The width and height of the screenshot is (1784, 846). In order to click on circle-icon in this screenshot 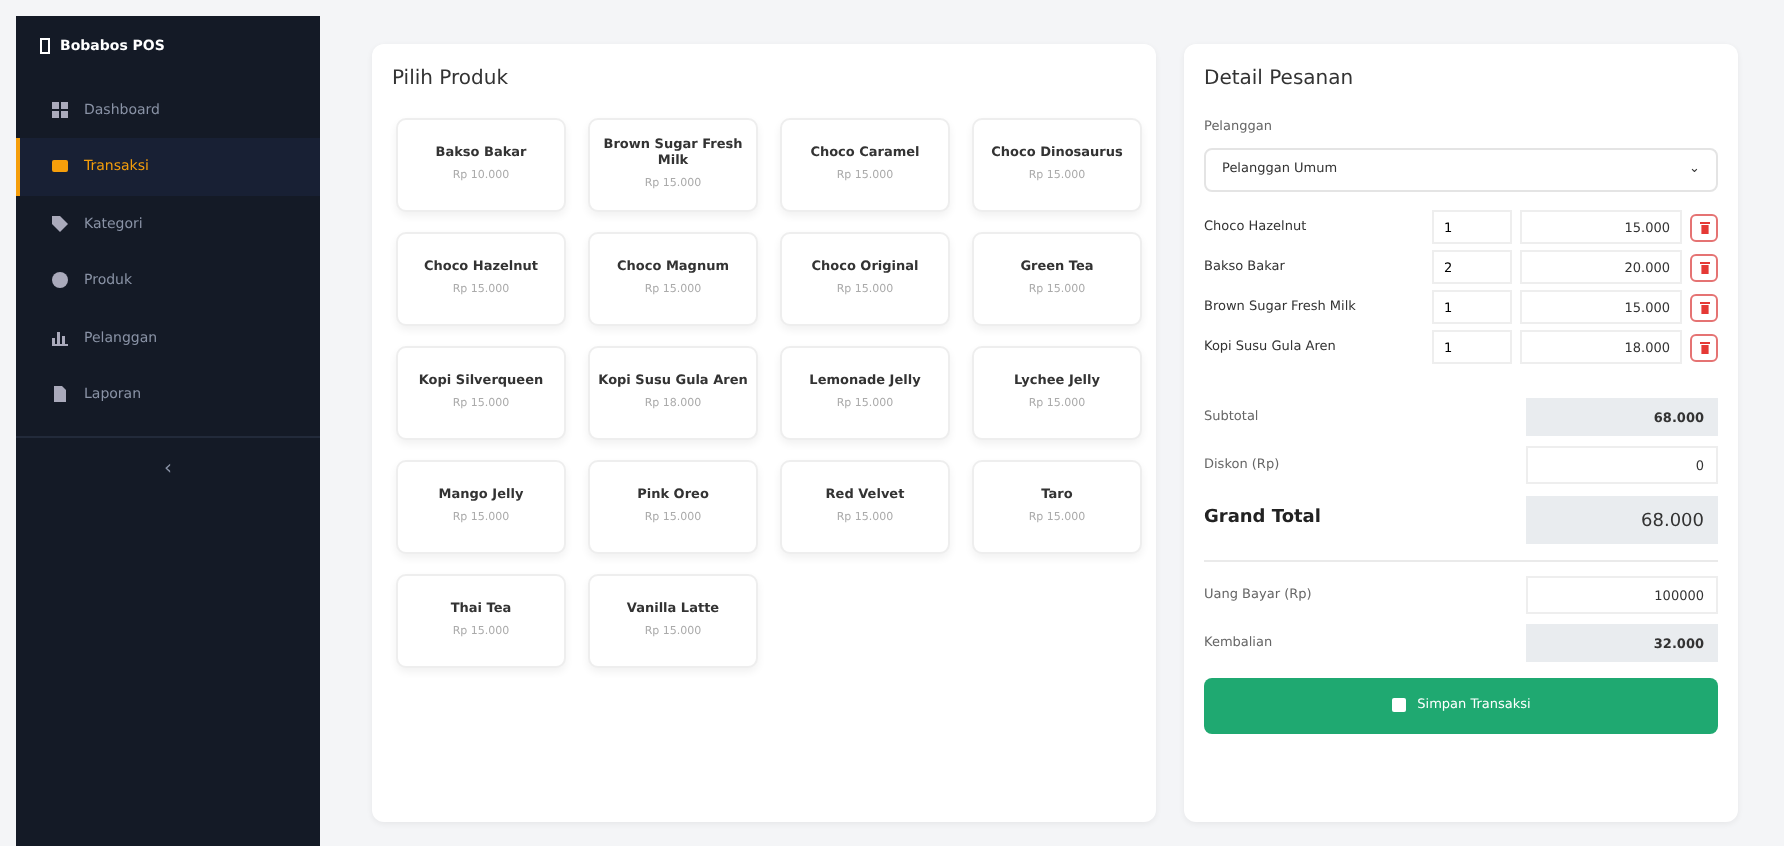, I will do `click(60, 280)`.